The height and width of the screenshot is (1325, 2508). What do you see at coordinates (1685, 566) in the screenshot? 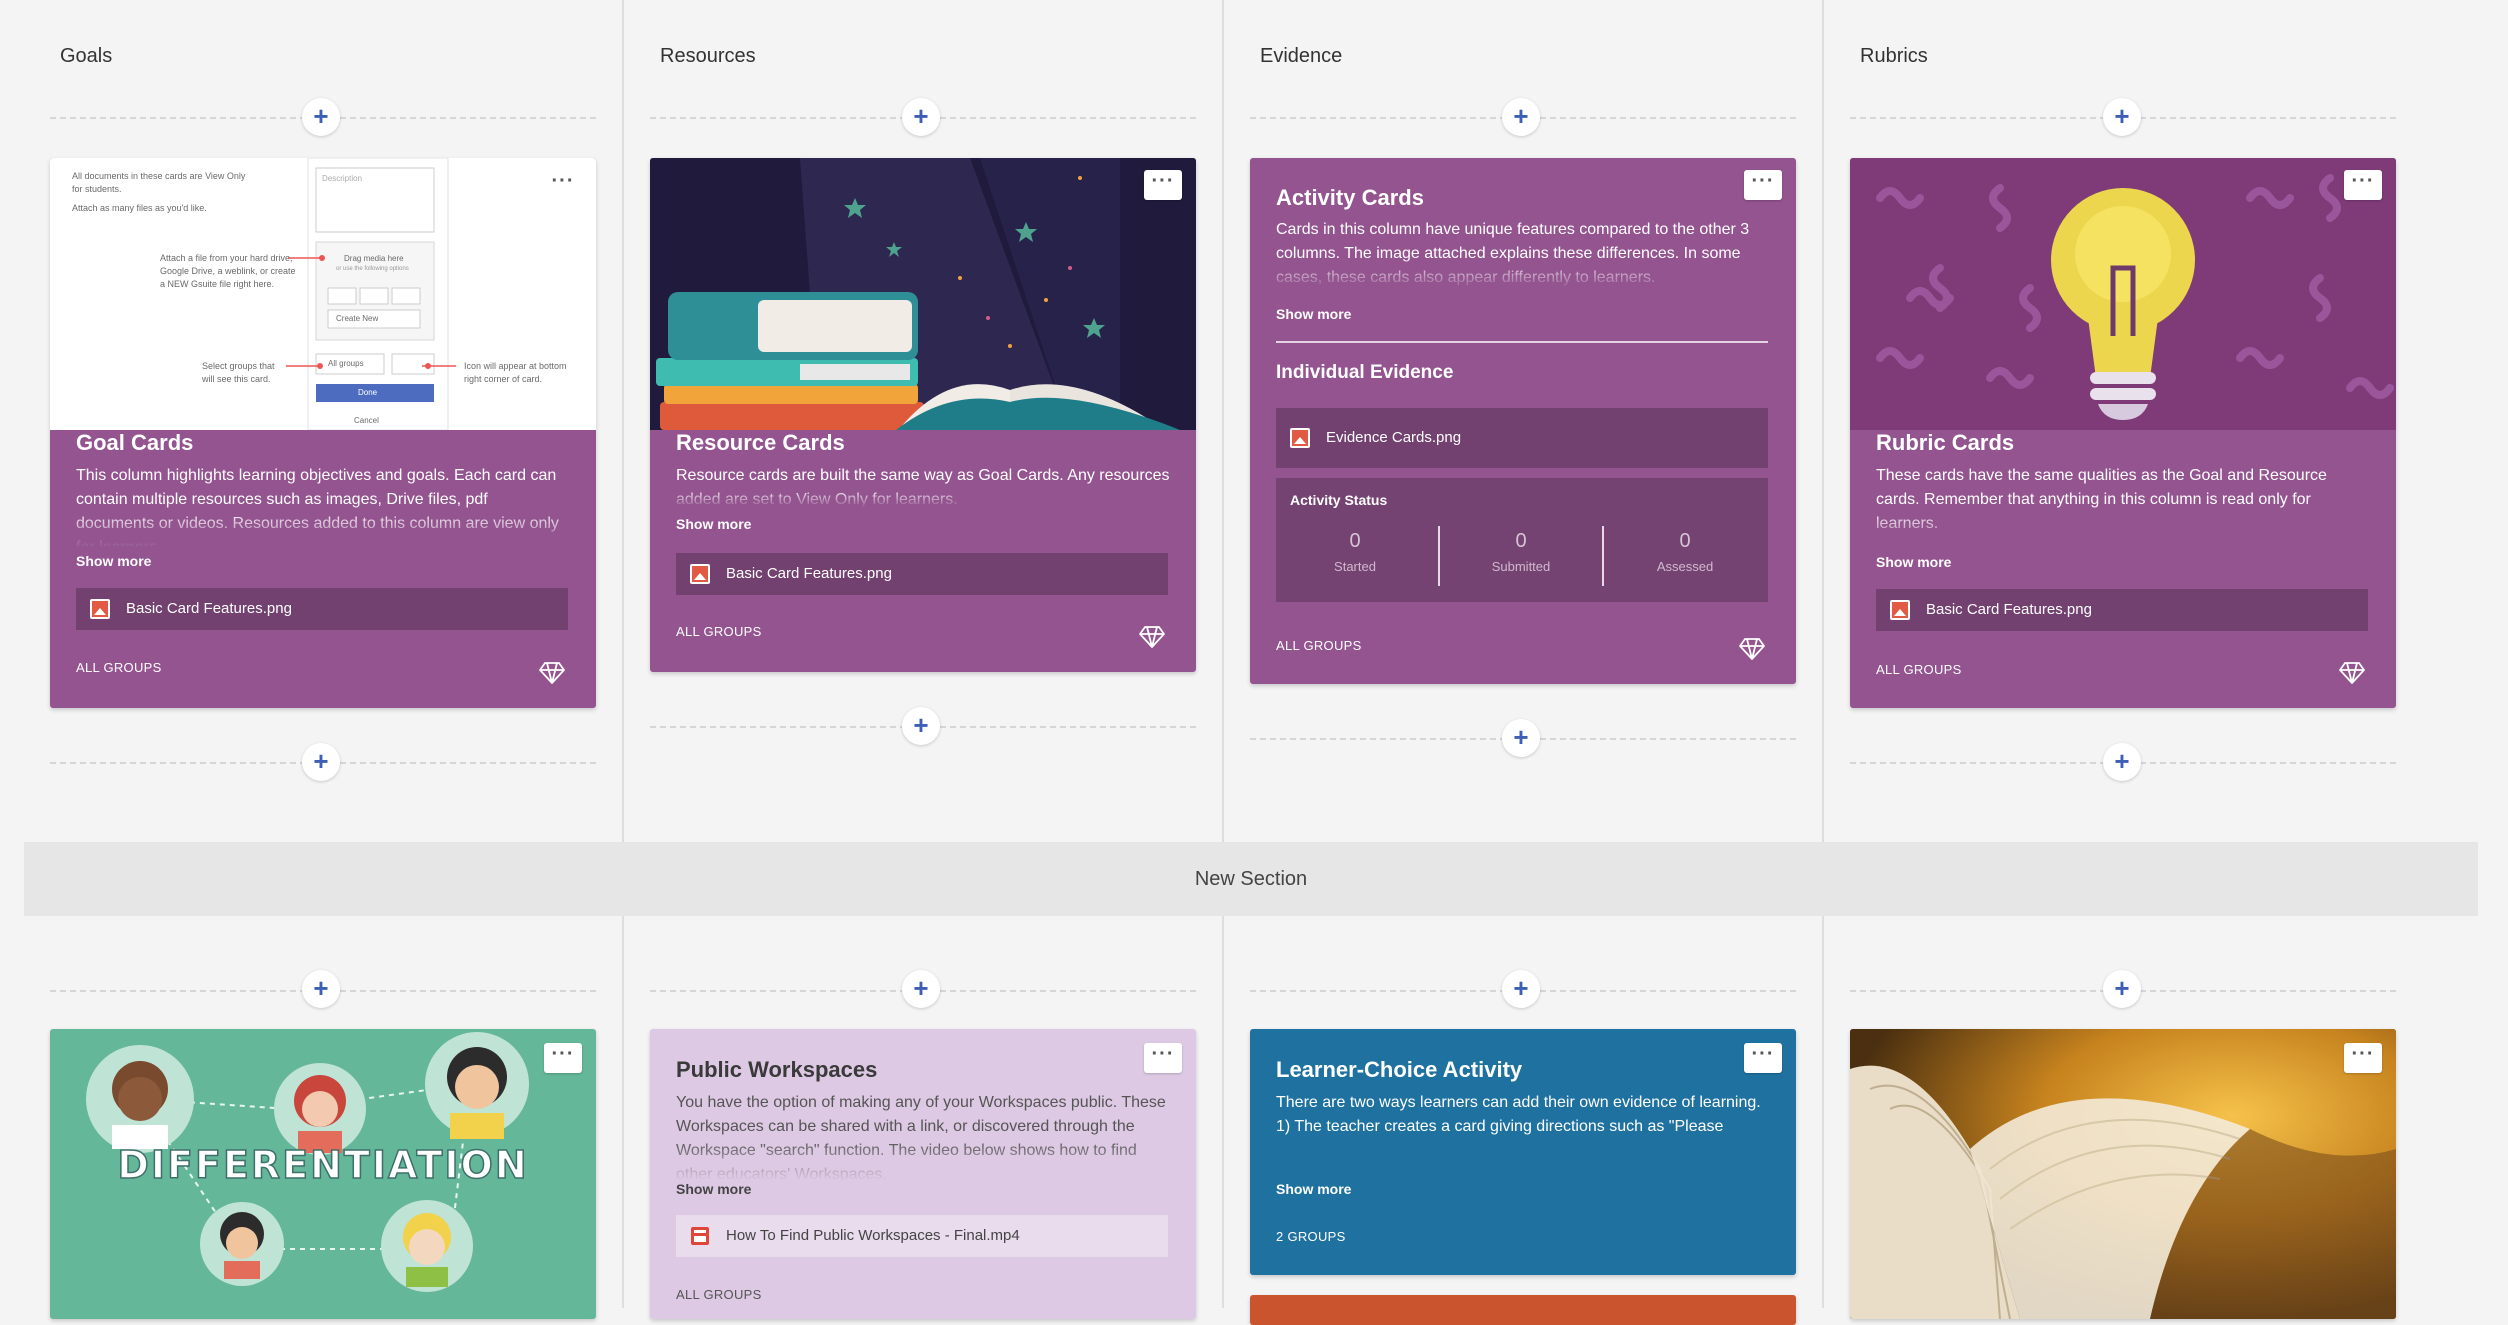
I see `stat-label: Assessed` at bounding box center [1685, 566].